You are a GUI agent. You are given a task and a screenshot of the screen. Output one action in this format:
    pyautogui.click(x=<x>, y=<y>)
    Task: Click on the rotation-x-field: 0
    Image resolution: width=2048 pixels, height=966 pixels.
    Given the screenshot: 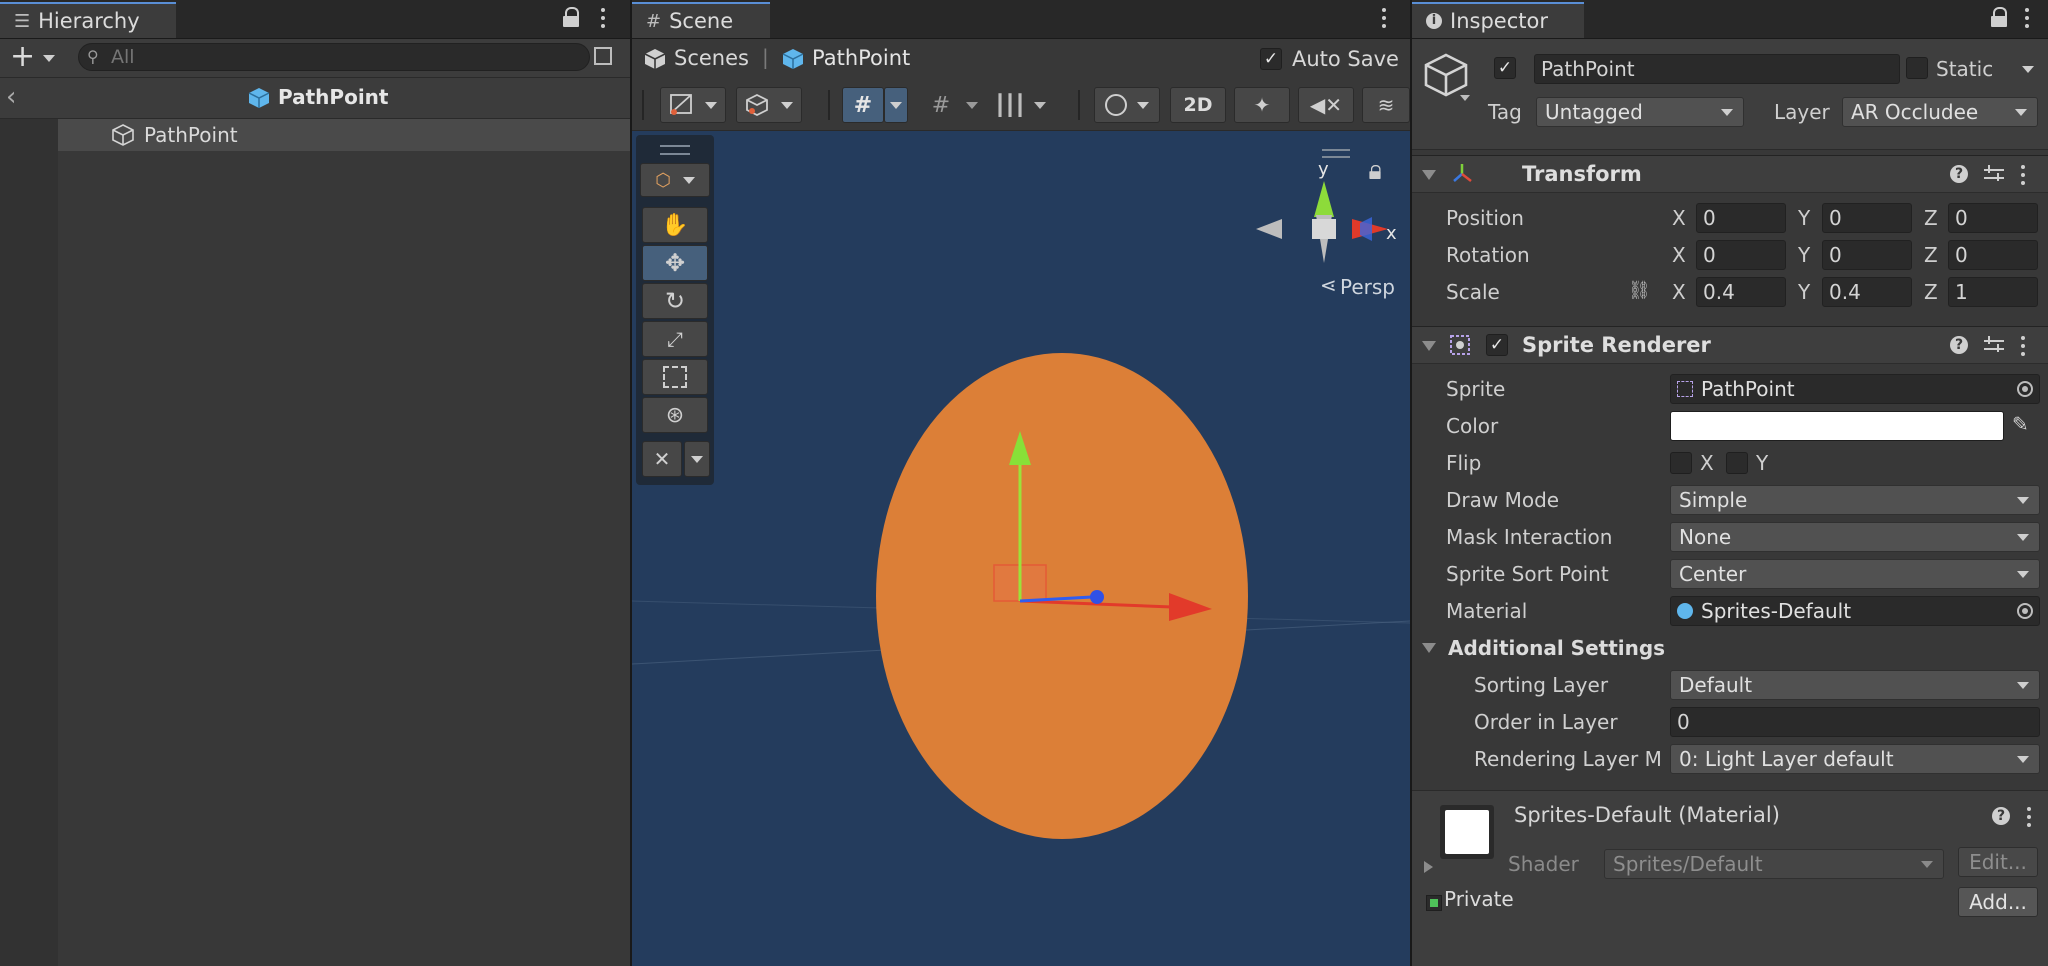 What is the action you would take?
    pyautogui.click(x=1741, y=255)
    